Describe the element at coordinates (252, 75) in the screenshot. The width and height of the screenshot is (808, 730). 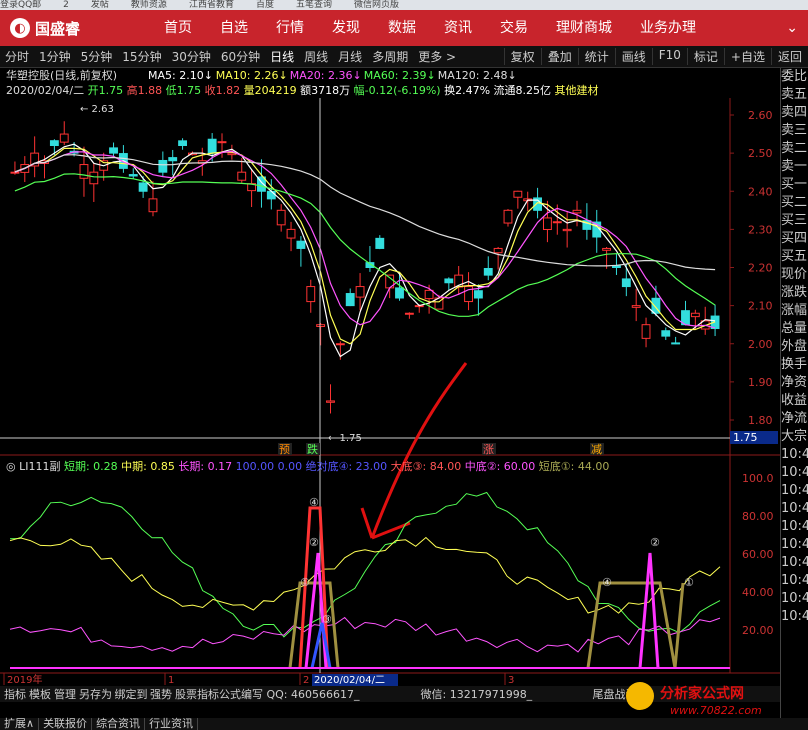
I see `ma-legend: MA10: 2.26↓` at that location.